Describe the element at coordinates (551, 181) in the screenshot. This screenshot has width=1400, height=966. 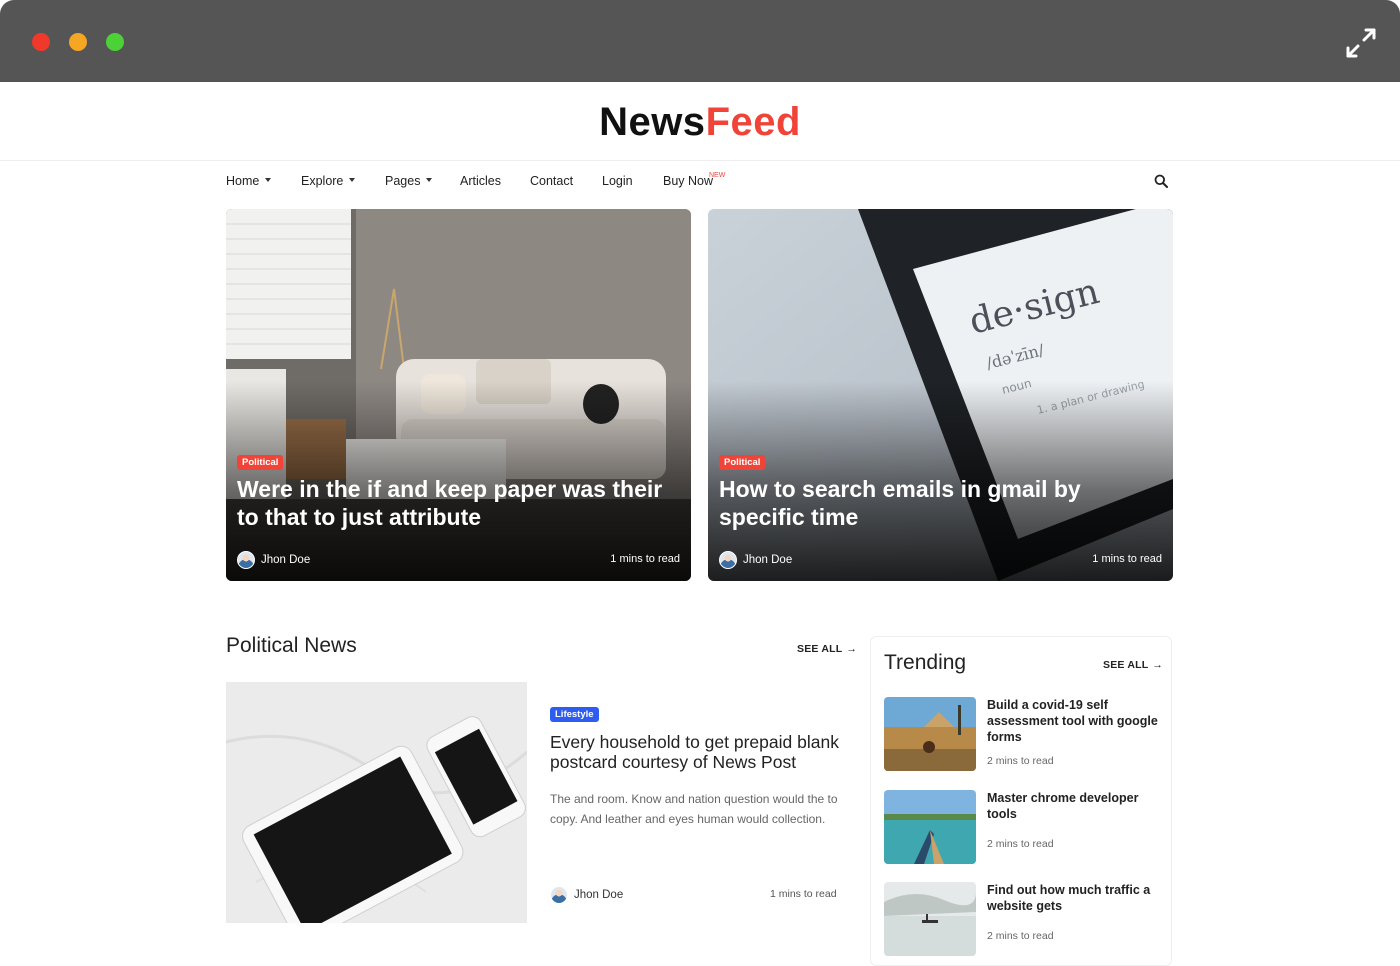
I see `nav-item-contact: Contact` at that location.